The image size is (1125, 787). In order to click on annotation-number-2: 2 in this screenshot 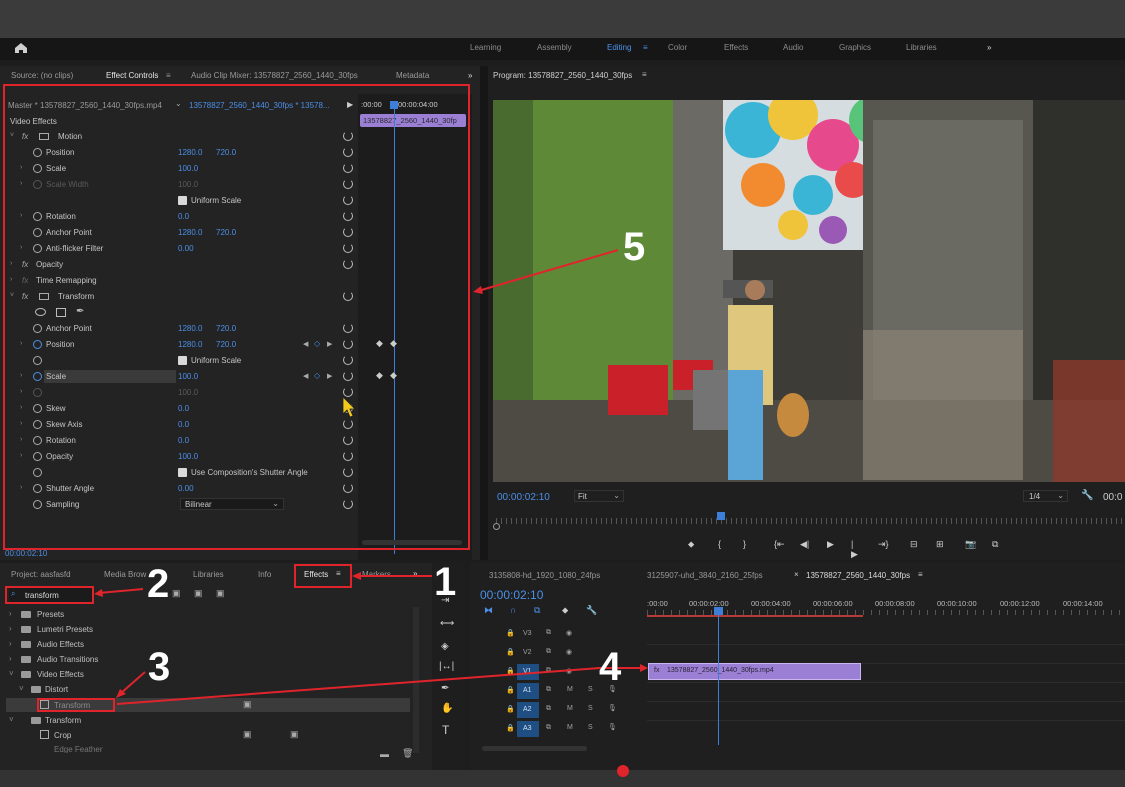, I will do `click(158, 584)`.